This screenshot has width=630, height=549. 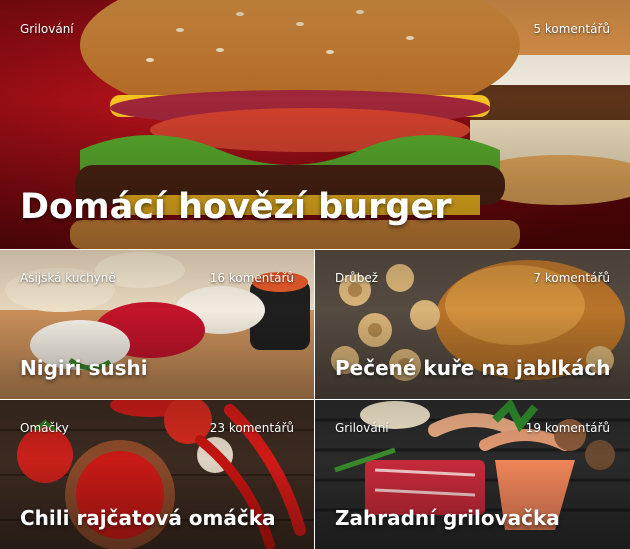 What do you see at coordinates (44, 428) in the screenshot?
I see `article-category: Omáčky` at bounding box center [44, 428].